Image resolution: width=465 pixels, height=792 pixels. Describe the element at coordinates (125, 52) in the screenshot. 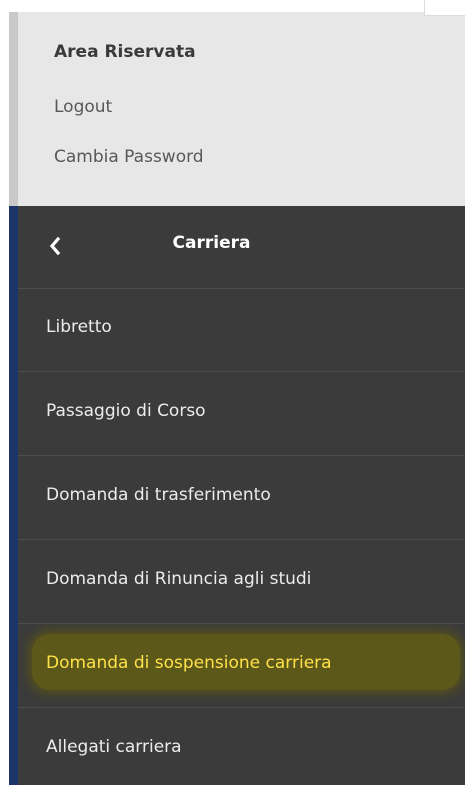

I see `reserved-area-title: Area Riservata` at that location.